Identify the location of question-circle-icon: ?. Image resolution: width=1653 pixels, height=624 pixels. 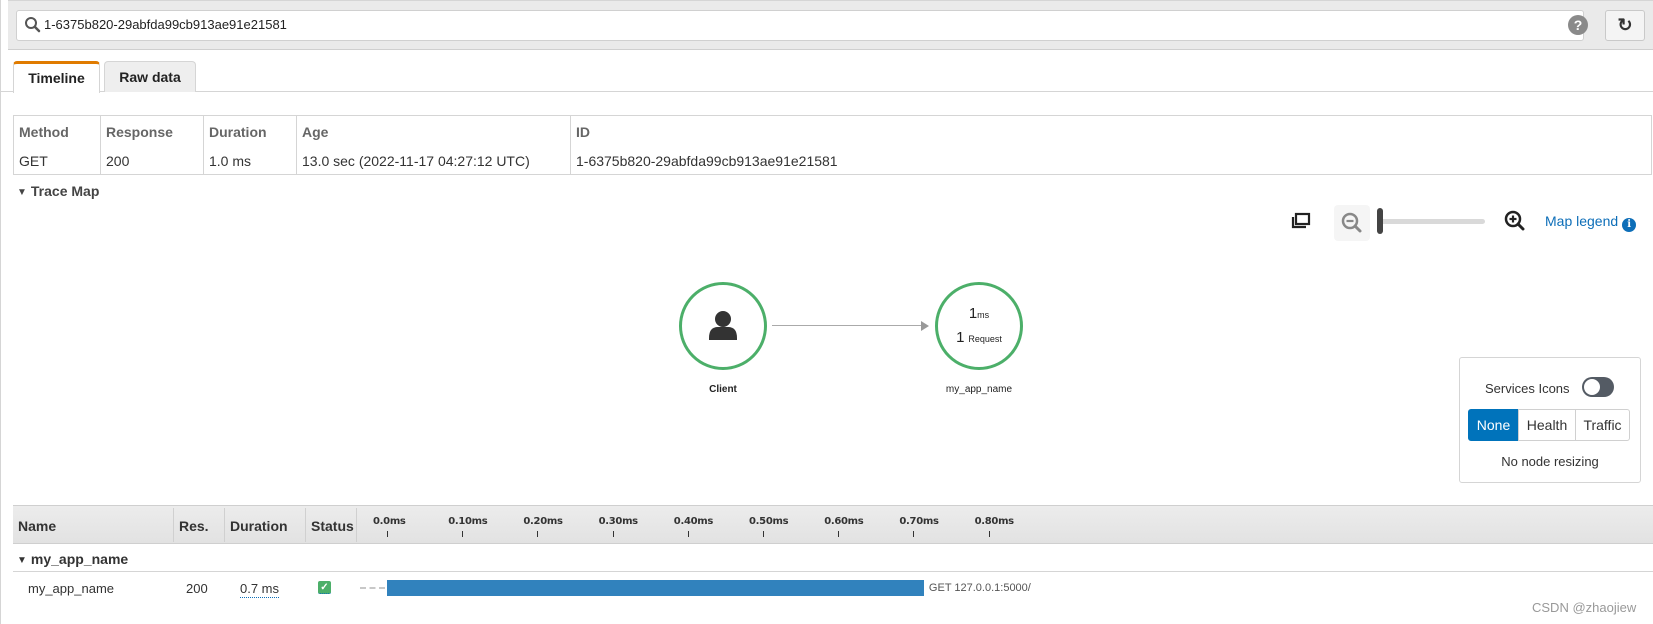
(1578, 25).